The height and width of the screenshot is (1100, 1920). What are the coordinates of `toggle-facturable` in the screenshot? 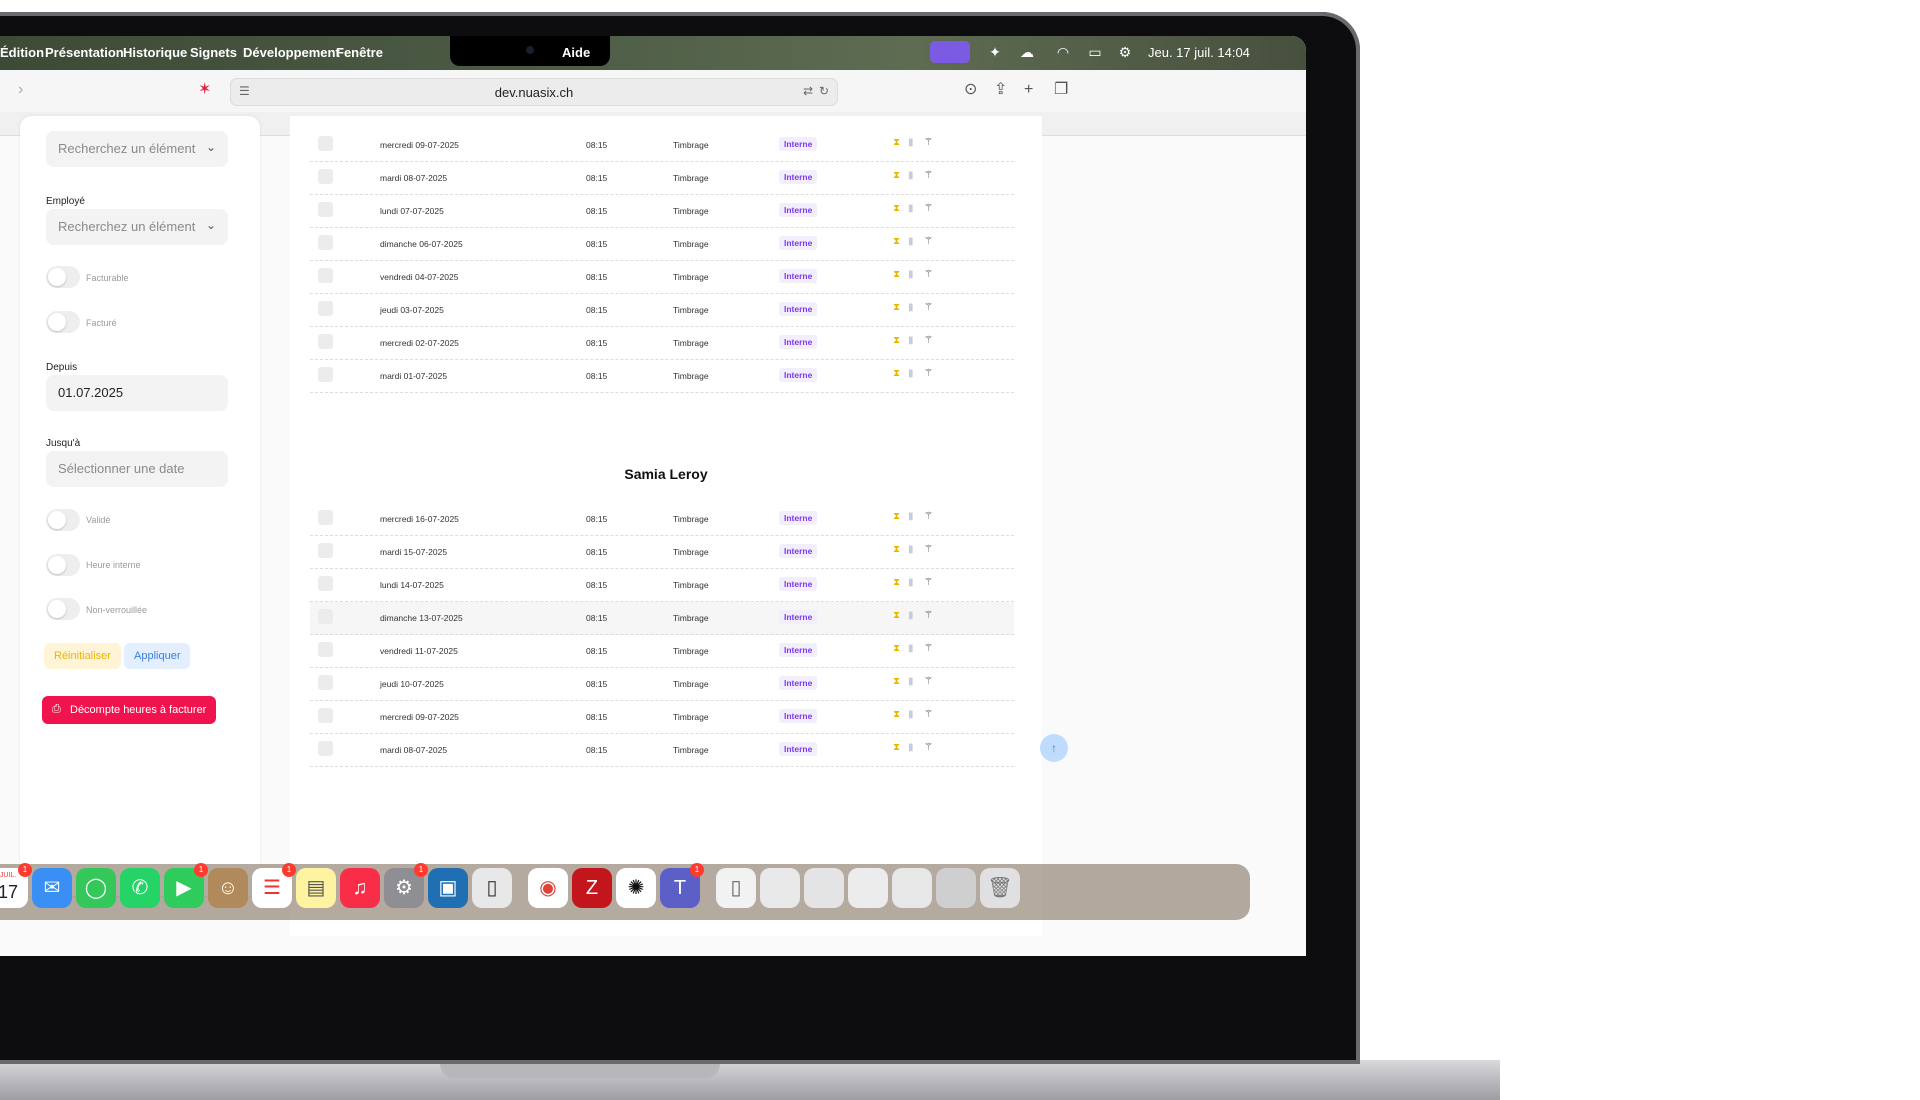 It's located at (63, 277).